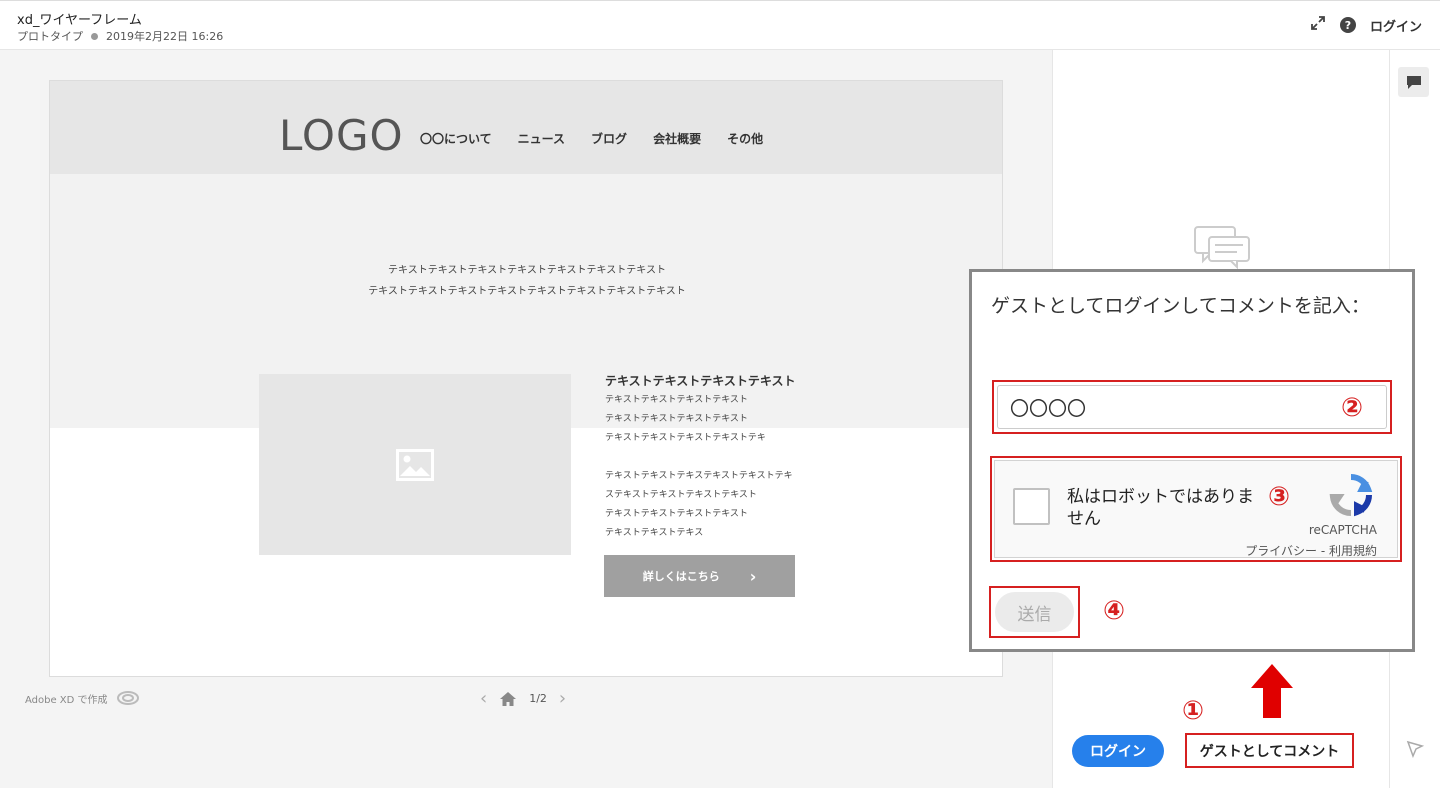  Describe the element at coordinates (50, 36) in the screenshot. I see `prototype-label: プロトタイプ` at that location.